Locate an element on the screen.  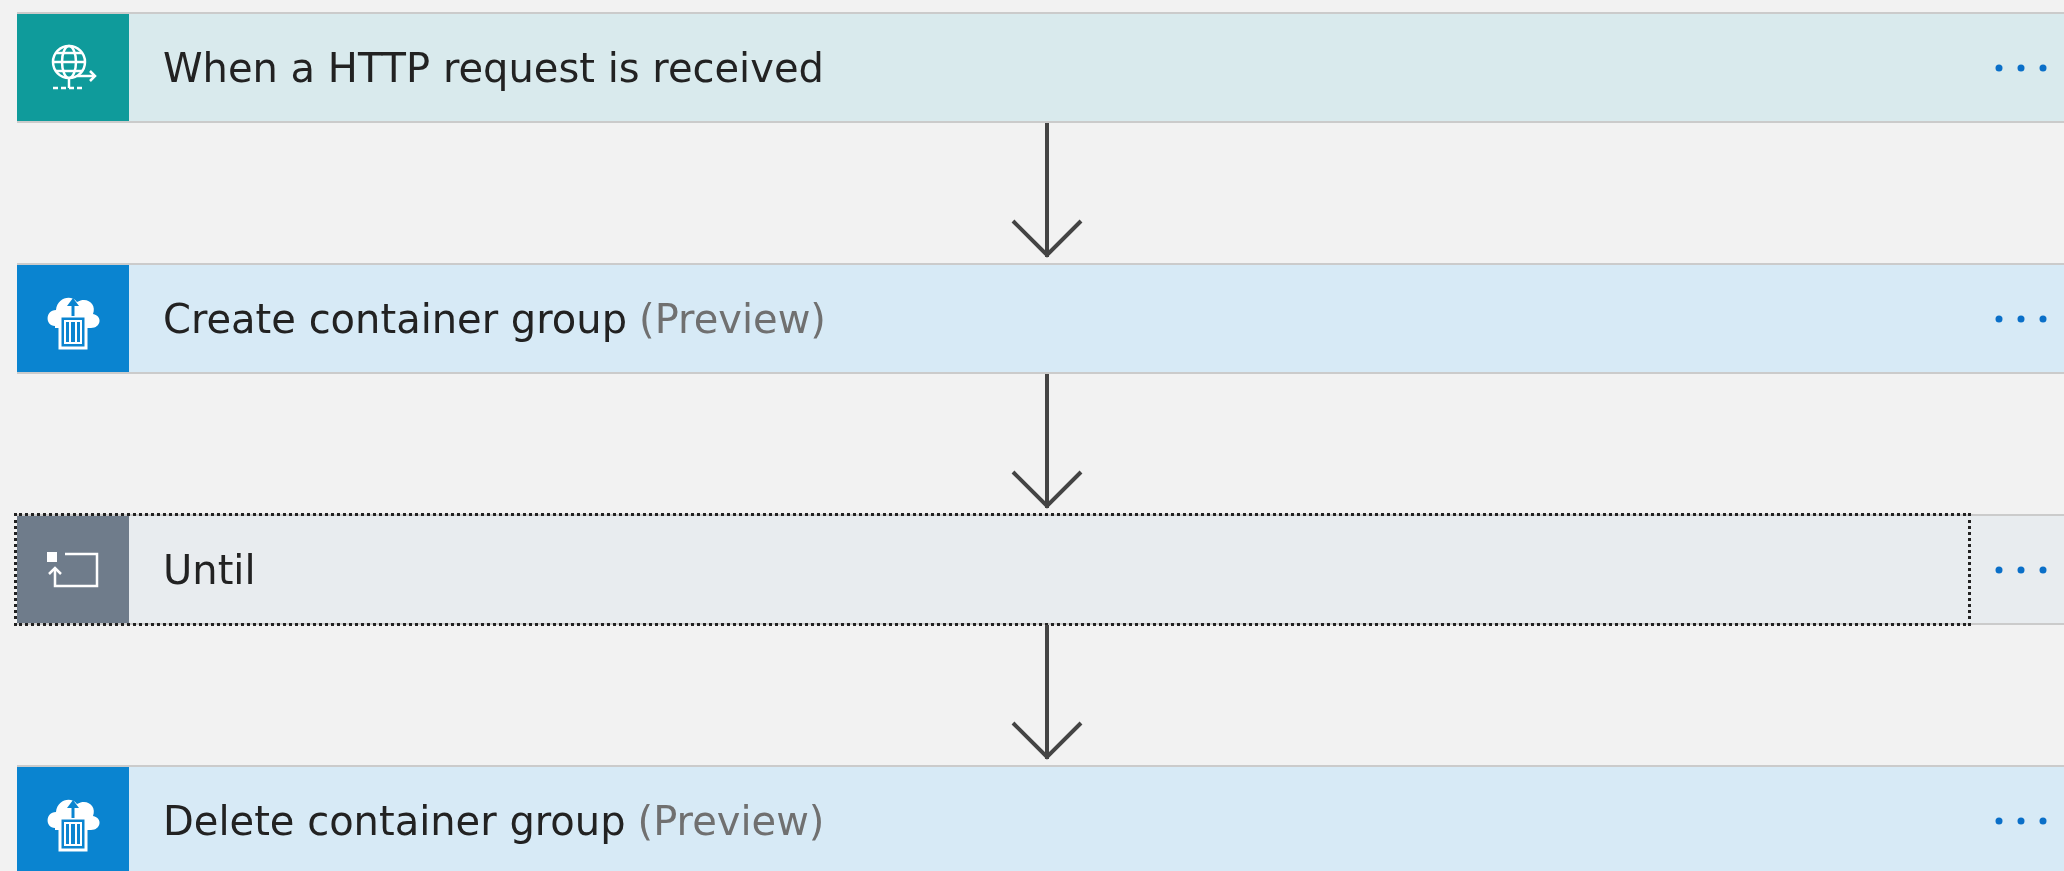
step-title: Create container group (Preview) is located at coordinates (494, 318).